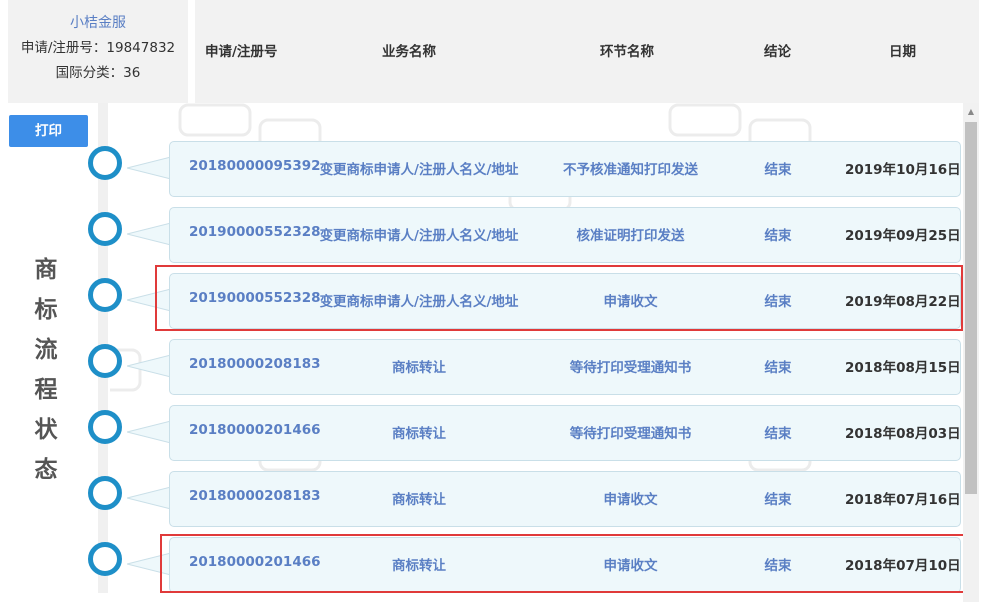  What do you see at coordinates (46, 430) in the screenshot?
I see `side-title-char: 状` at bounding box center [46, 430].